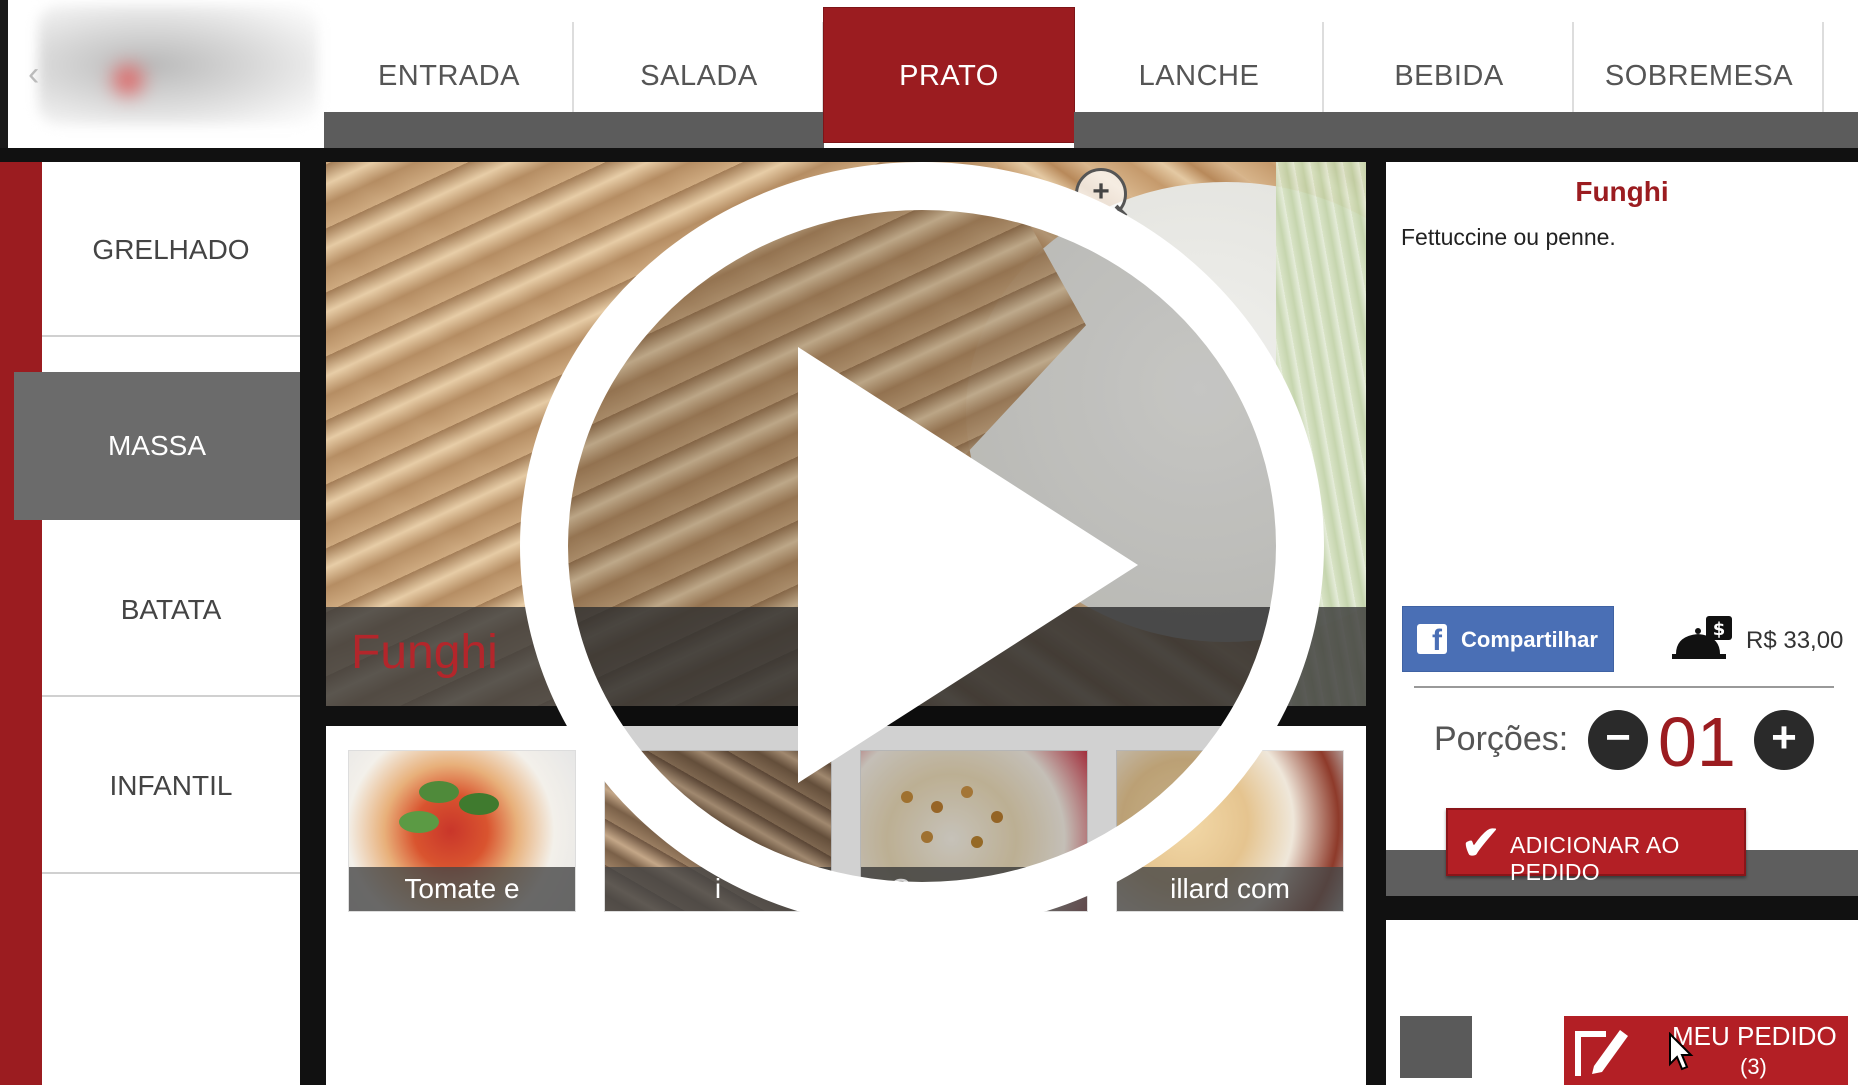 The height and width of the screenshot is (1085, 1858). Describe the element at coordinates (968, 565) in the screenshot. I see `play-icon` at that location.